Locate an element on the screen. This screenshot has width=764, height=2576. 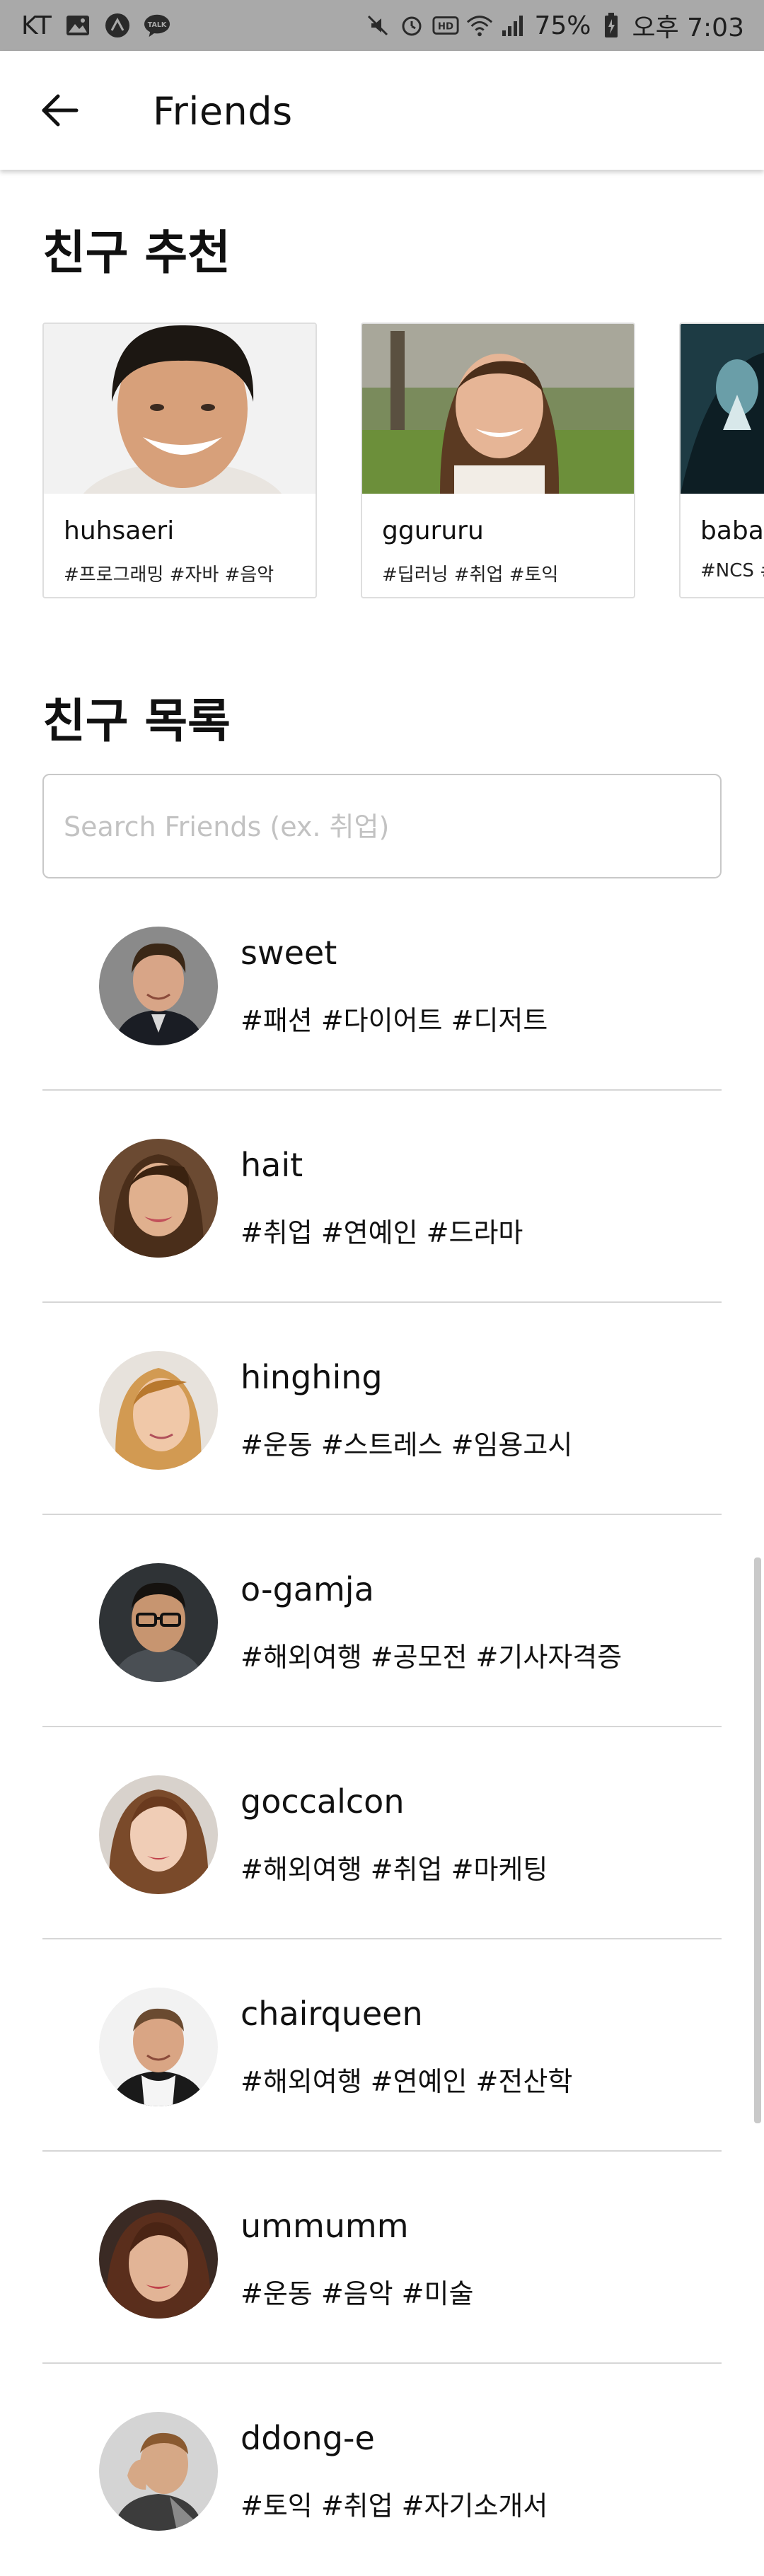
friend-list-item: hinghing #운동 #스트레스 #임용고시 is located at coordinates (382, 1409).